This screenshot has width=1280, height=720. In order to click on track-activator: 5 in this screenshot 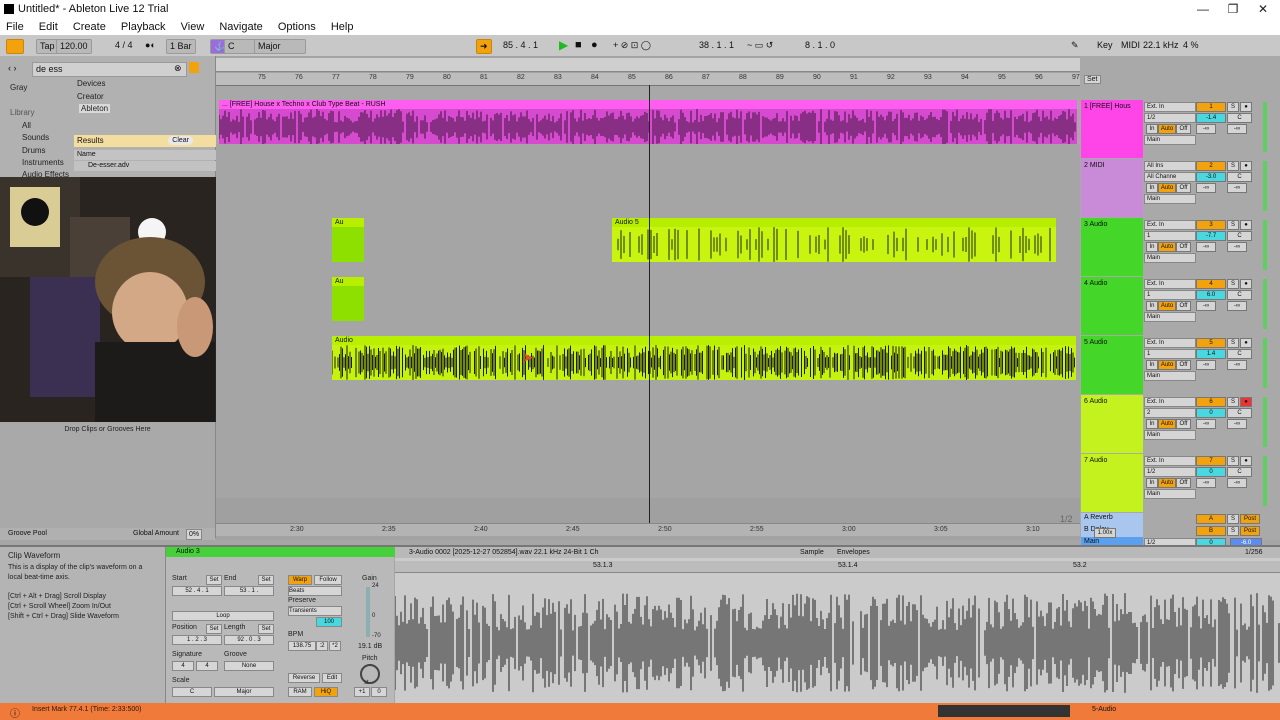, I will do `click(1211, 343)`.